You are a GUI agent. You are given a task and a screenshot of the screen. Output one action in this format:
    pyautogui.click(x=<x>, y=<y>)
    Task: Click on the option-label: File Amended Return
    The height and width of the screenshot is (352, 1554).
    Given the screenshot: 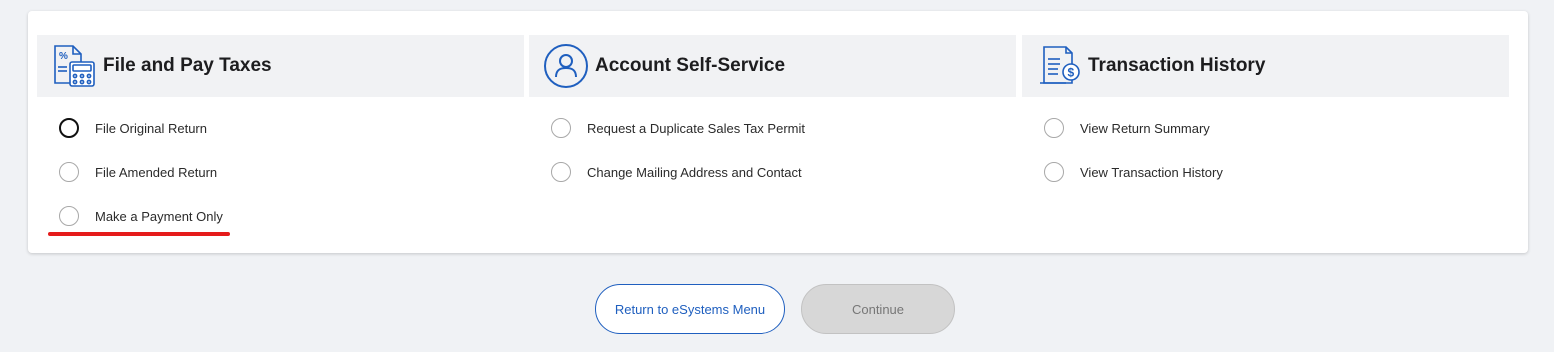 What is the action you would take?
    pyautogui.click(x=156, y=172)
    